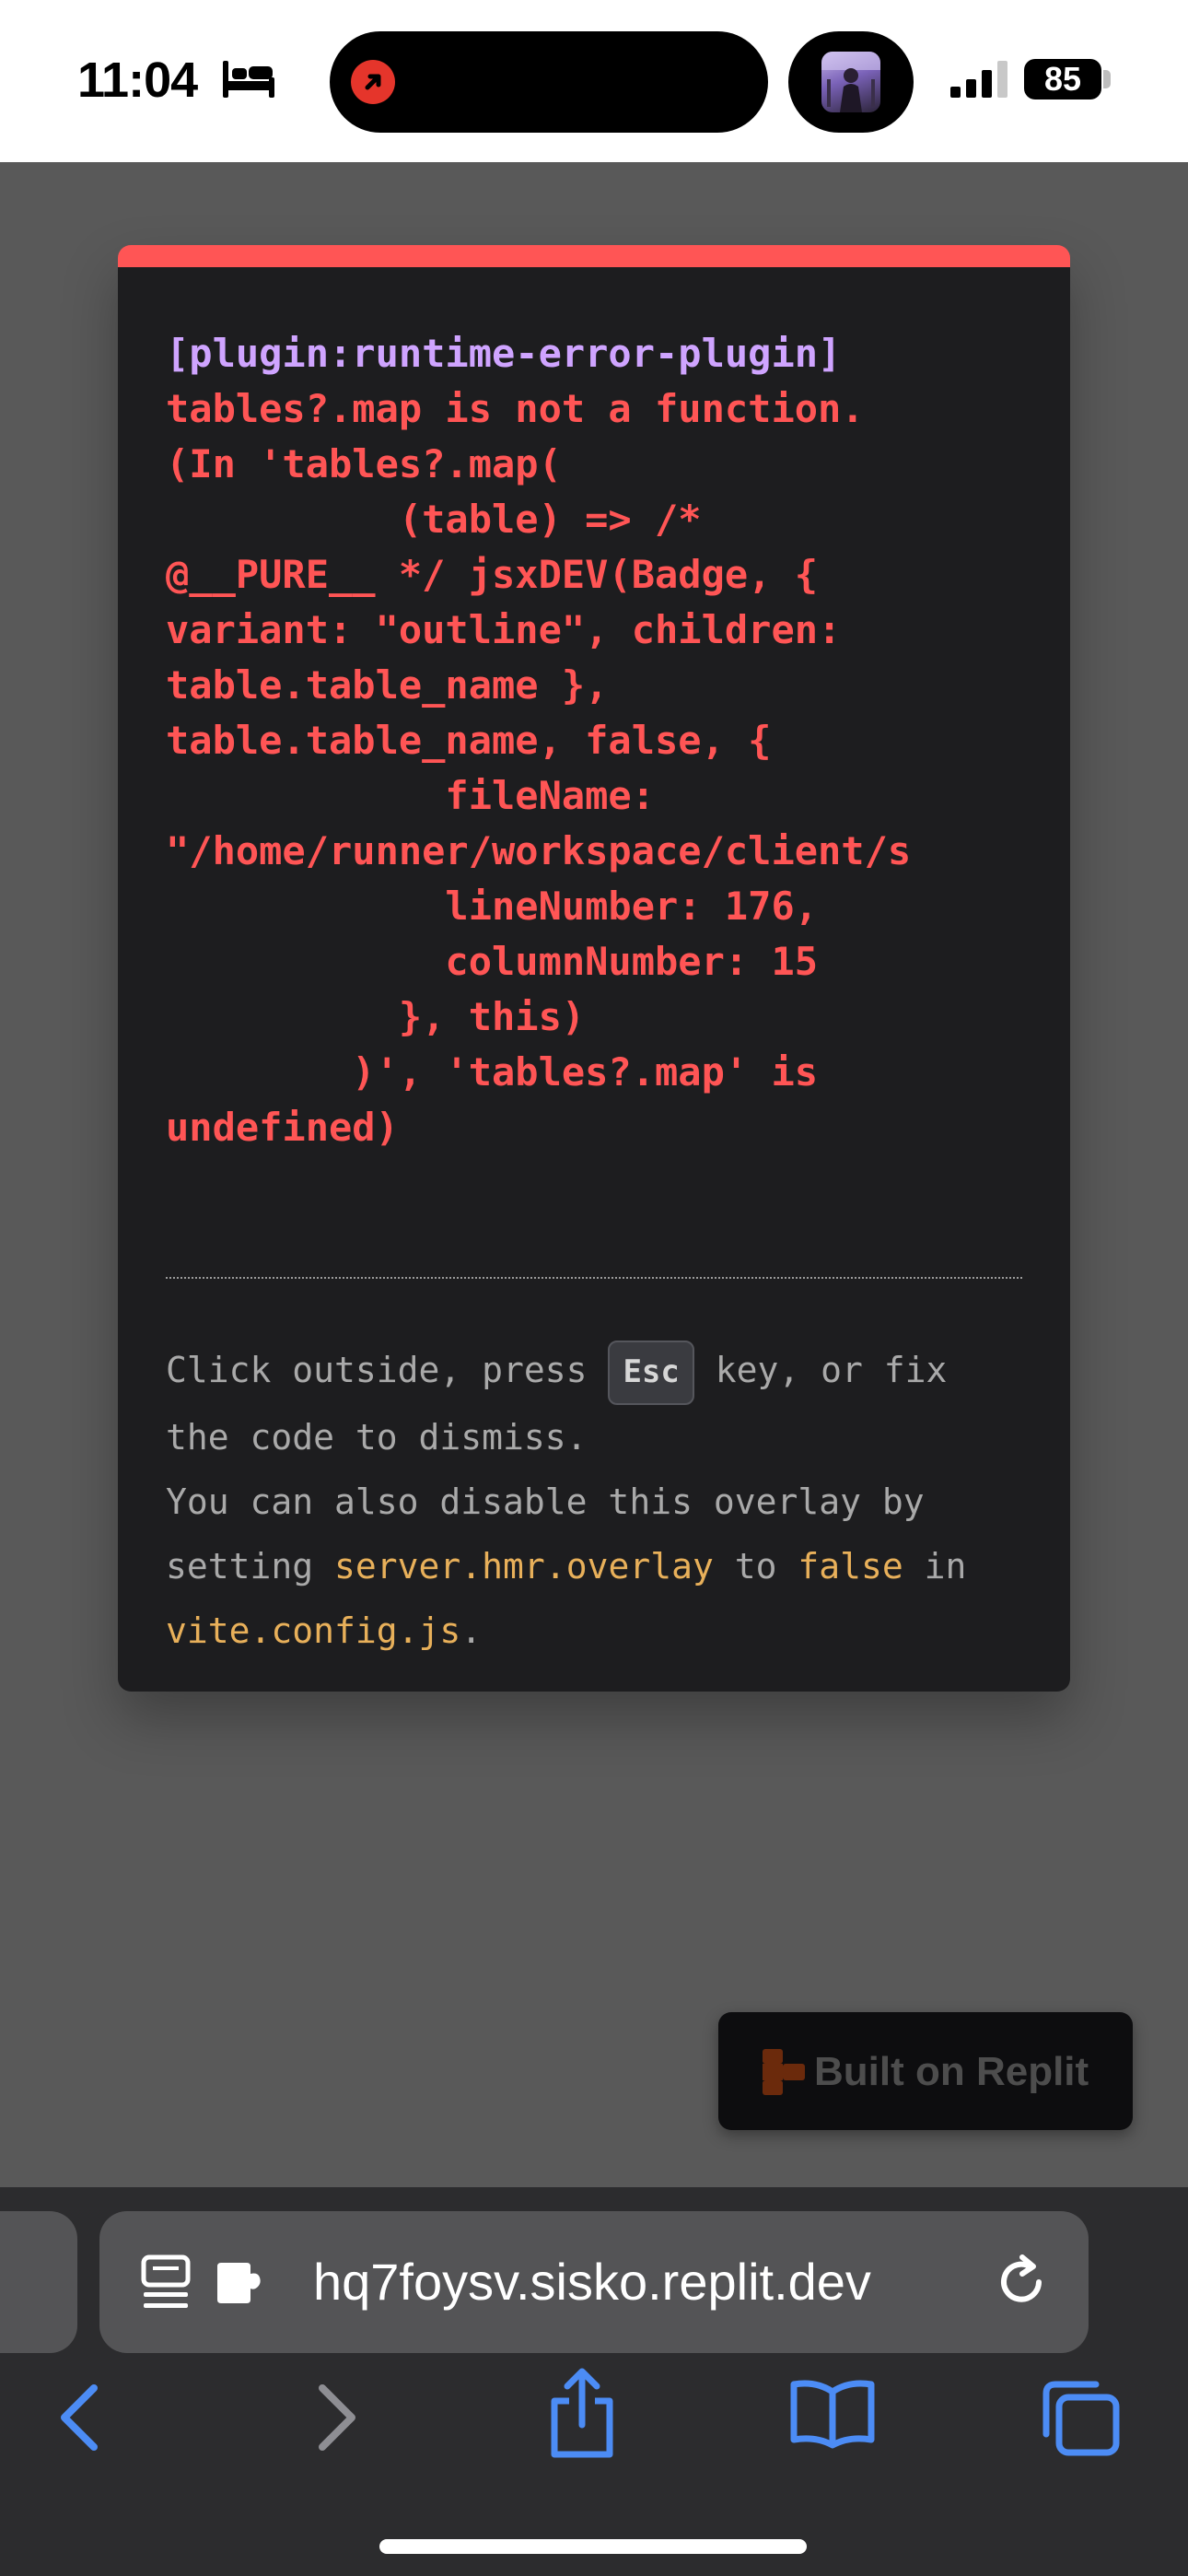 Image resolution: width=1188 pixels, height=2576 pixels. I want to click on reload-icon, so click(1023, 2282).